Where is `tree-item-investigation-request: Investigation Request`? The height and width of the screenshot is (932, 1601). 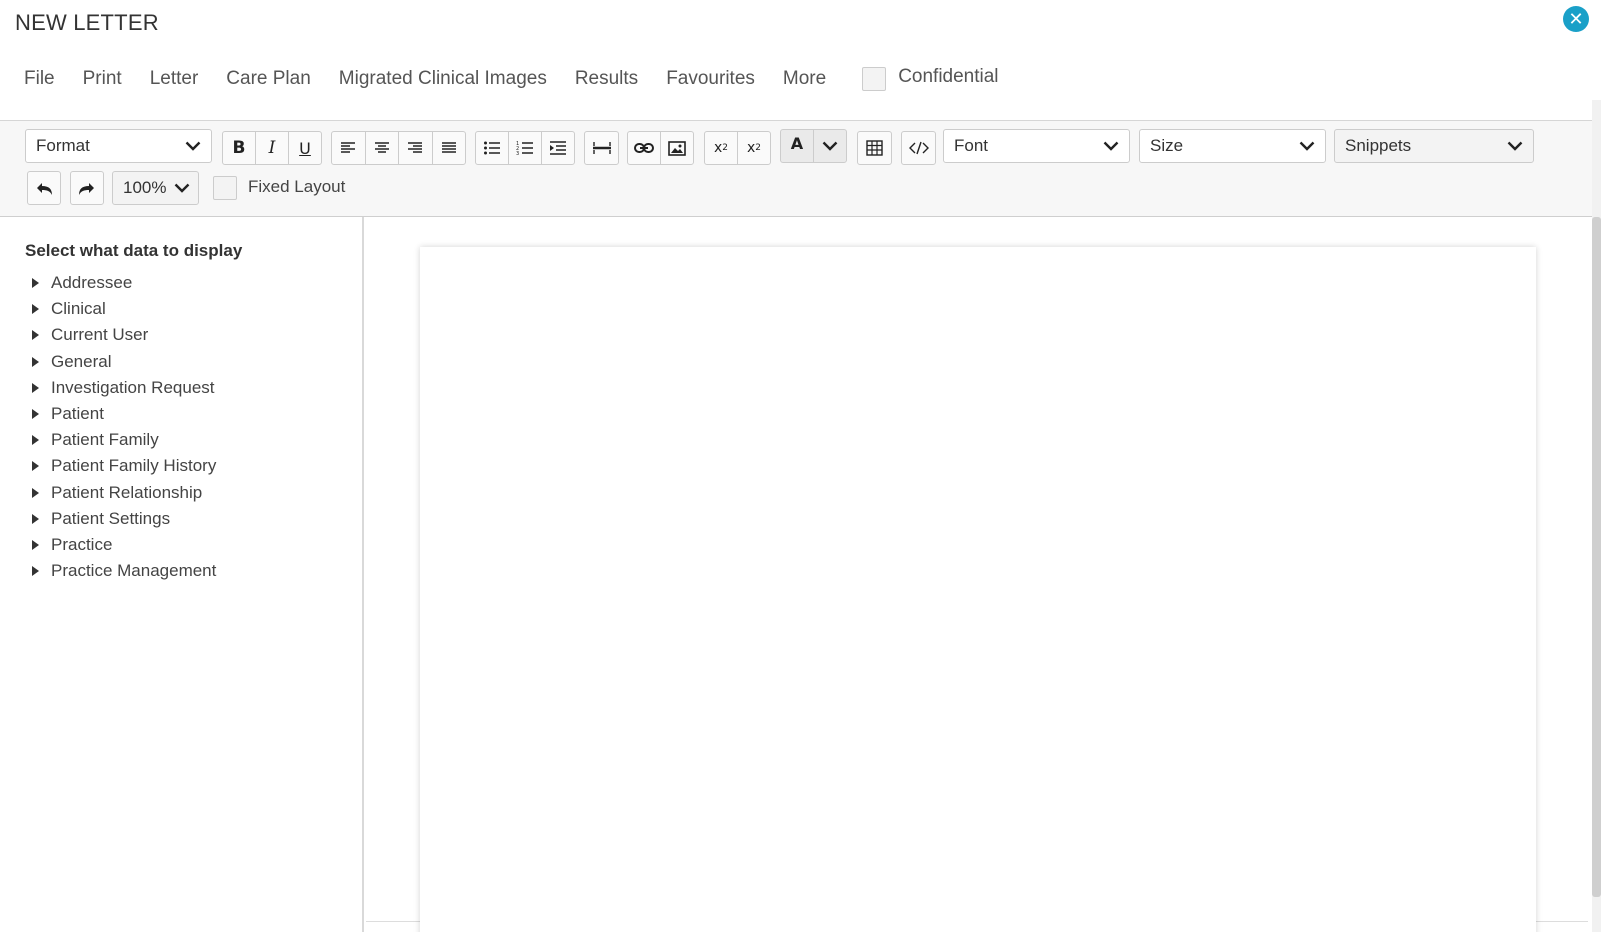
tree-item-investigation-request: Investigation Request is located at coordinates (124, 388).